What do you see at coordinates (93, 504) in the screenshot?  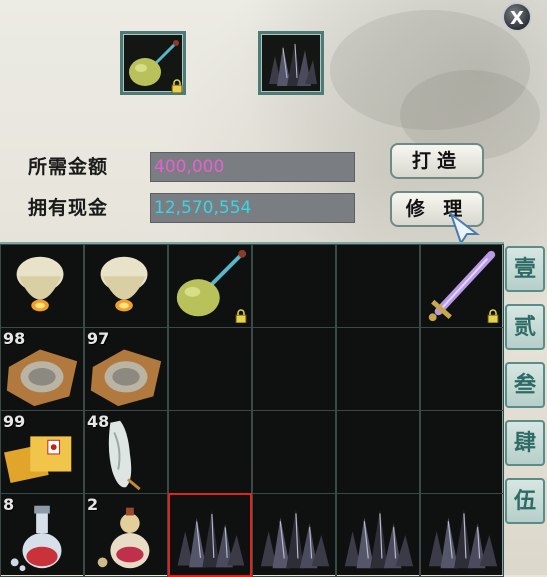 I see `item-count: 2` at bounding box center [93, 504].